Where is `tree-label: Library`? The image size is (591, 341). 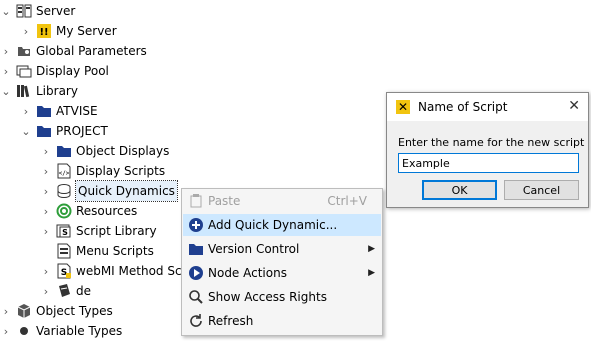
tree-label: Library is located at coordinates (57, 91).